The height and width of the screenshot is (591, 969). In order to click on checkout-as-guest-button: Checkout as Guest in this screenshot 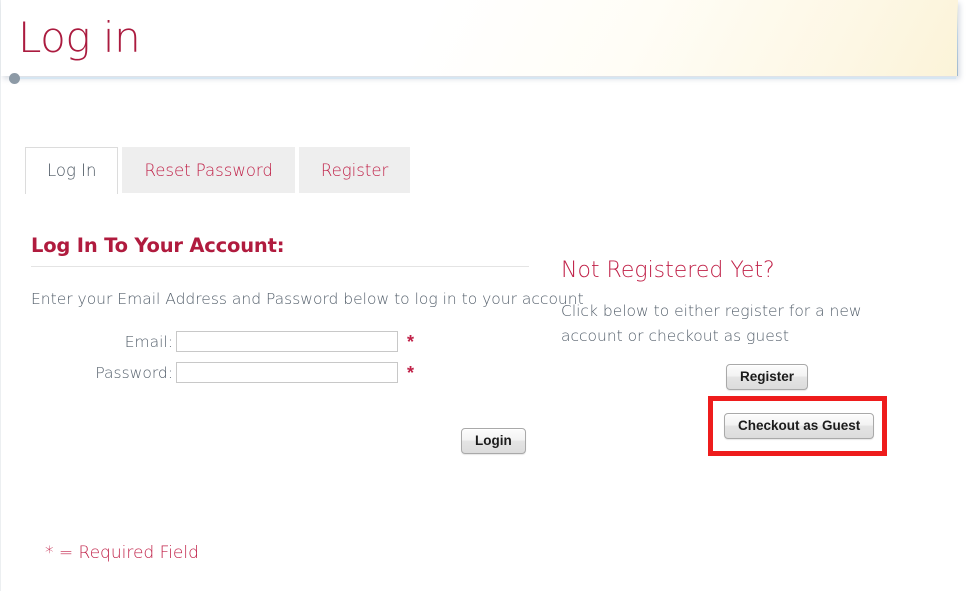, I will do `click(799, 426)`.